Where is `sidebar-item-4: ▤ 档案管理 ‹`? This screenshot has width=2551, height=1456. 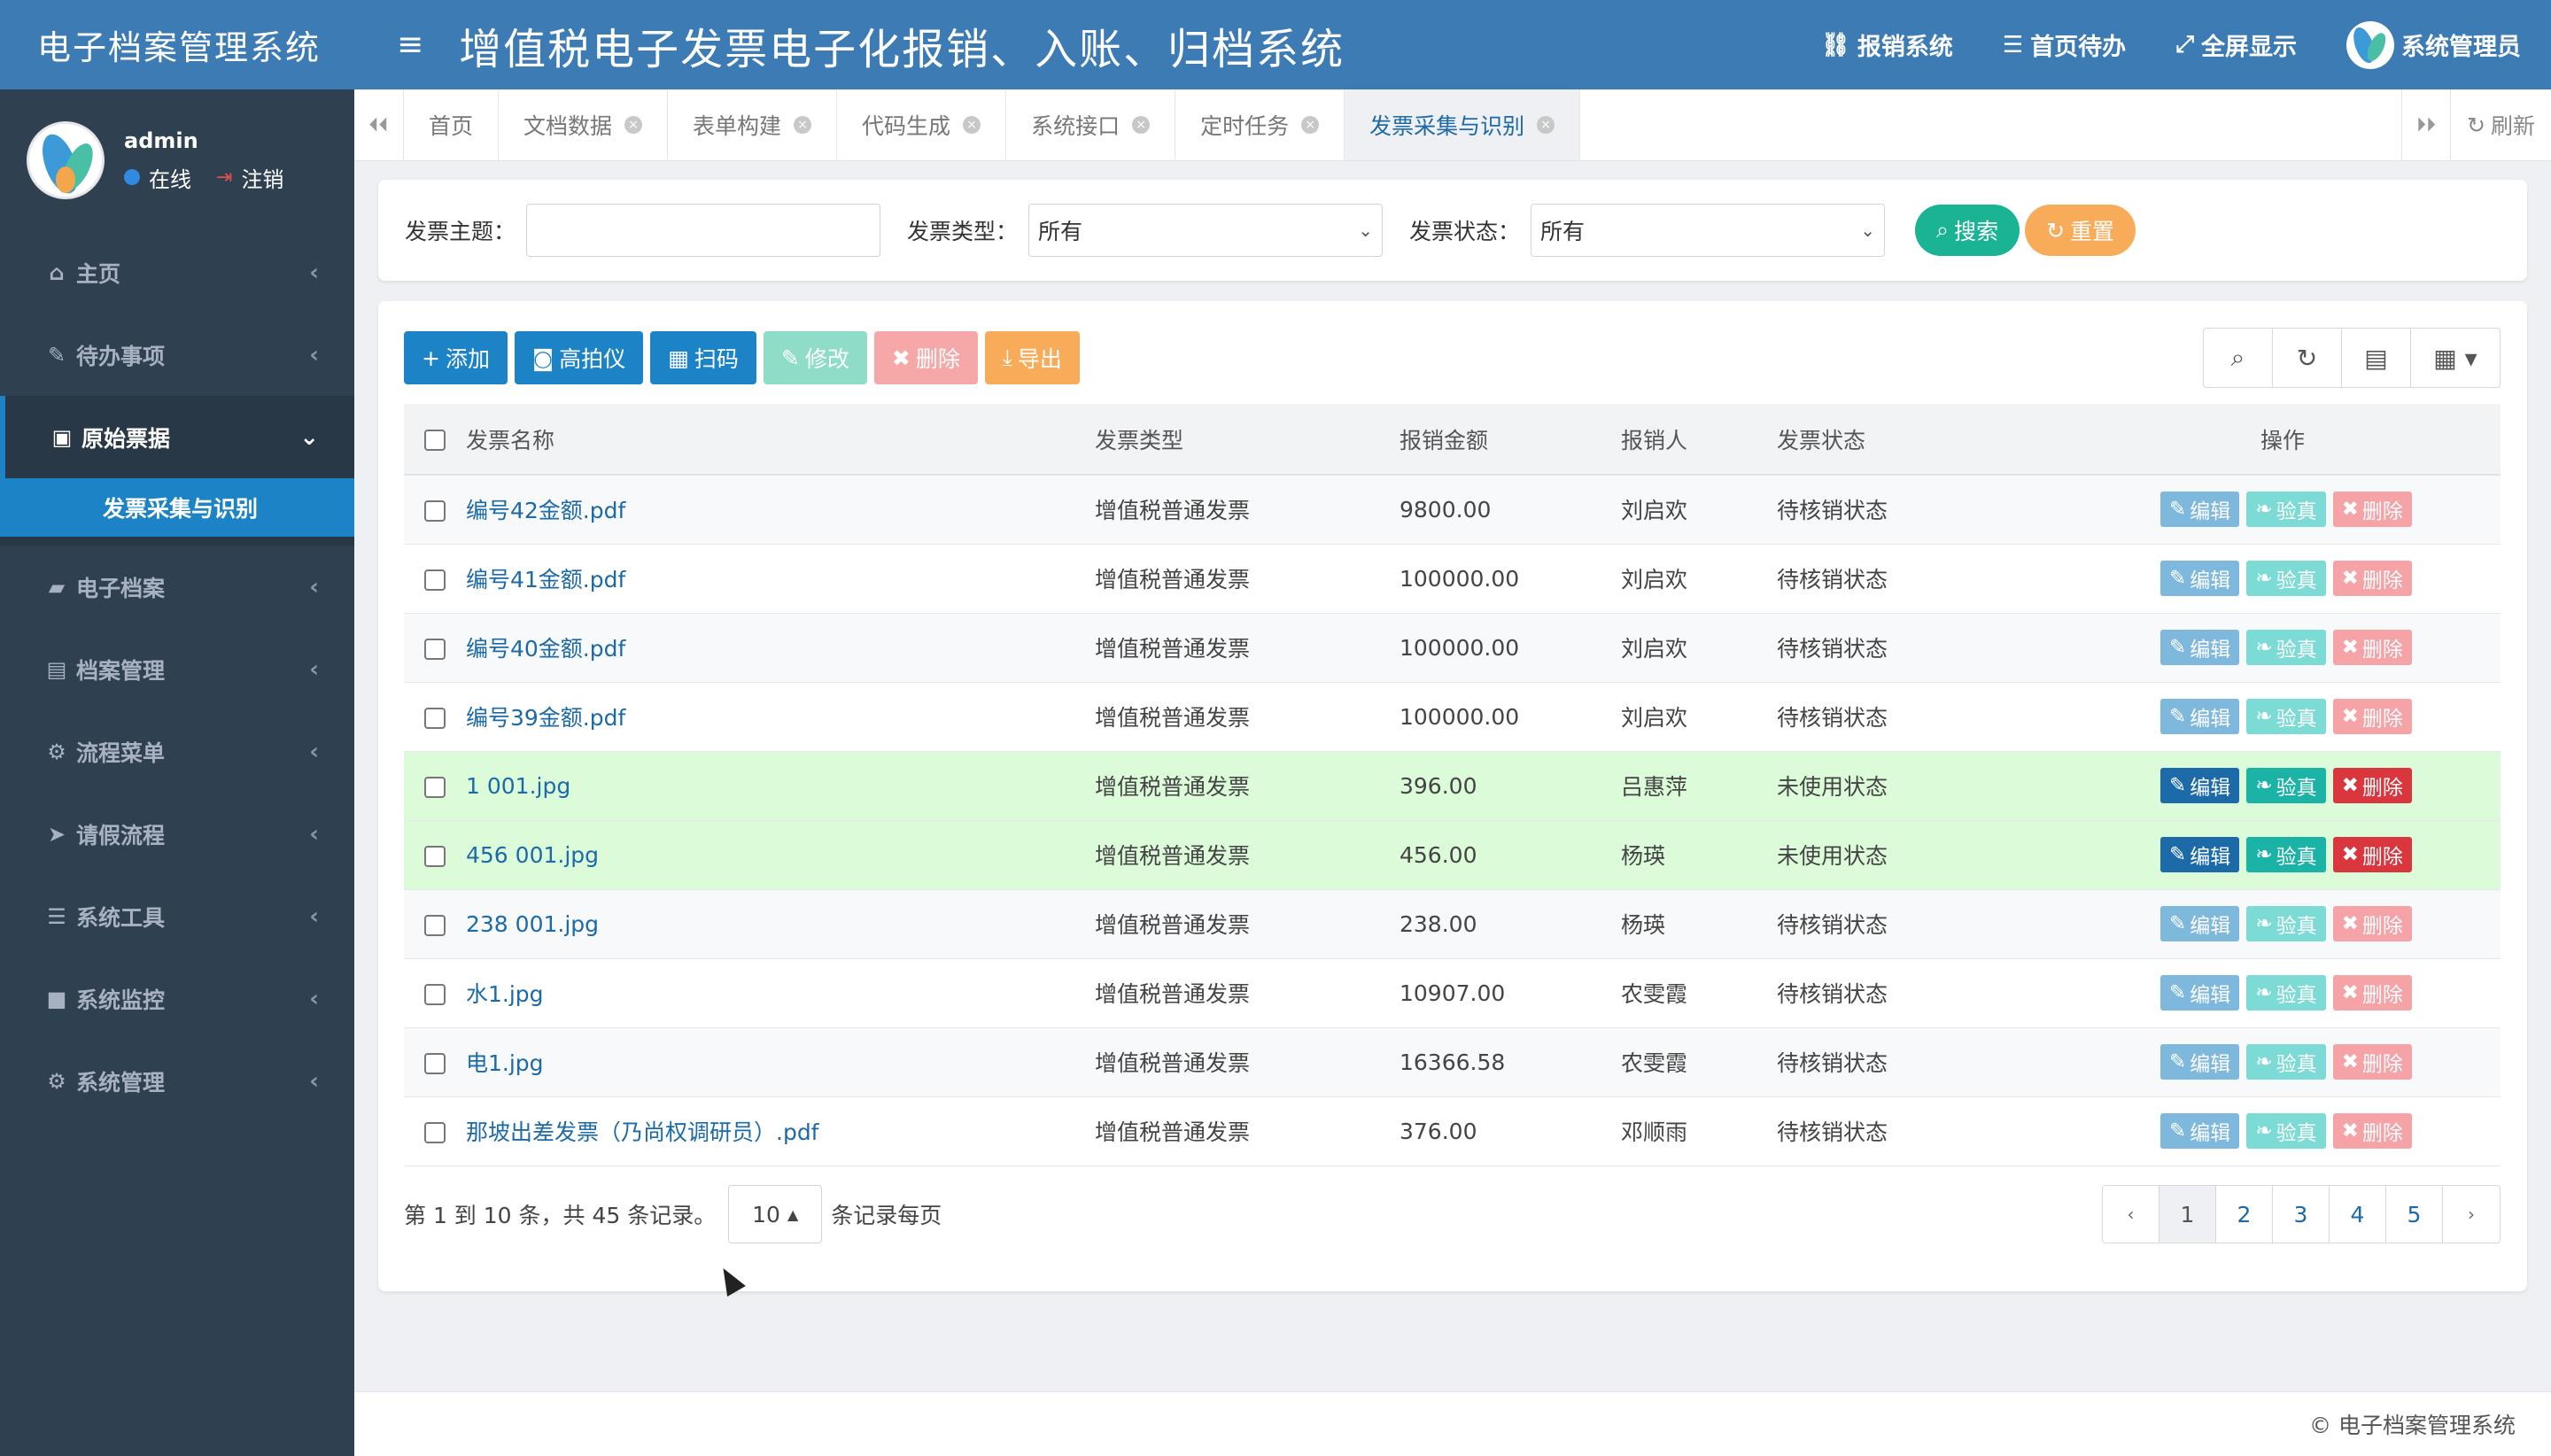 sidebar-item-4: ▤ 档案管理 ‹ is located at coordinates (177, 669).